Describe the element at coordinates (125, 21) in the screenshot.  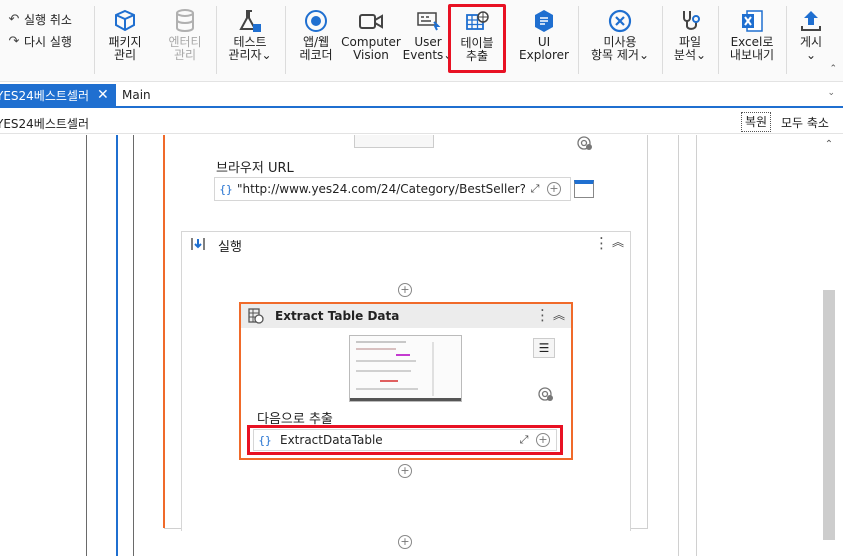
I see `package-icon` at that location.